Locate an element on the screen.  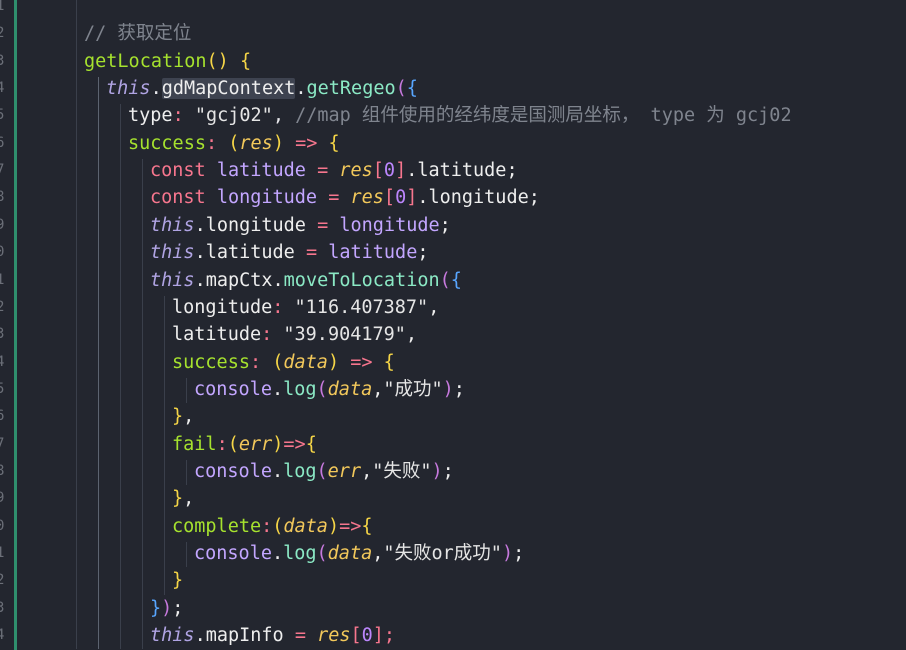
git-change-indicator is located at coordinates (15, 325).